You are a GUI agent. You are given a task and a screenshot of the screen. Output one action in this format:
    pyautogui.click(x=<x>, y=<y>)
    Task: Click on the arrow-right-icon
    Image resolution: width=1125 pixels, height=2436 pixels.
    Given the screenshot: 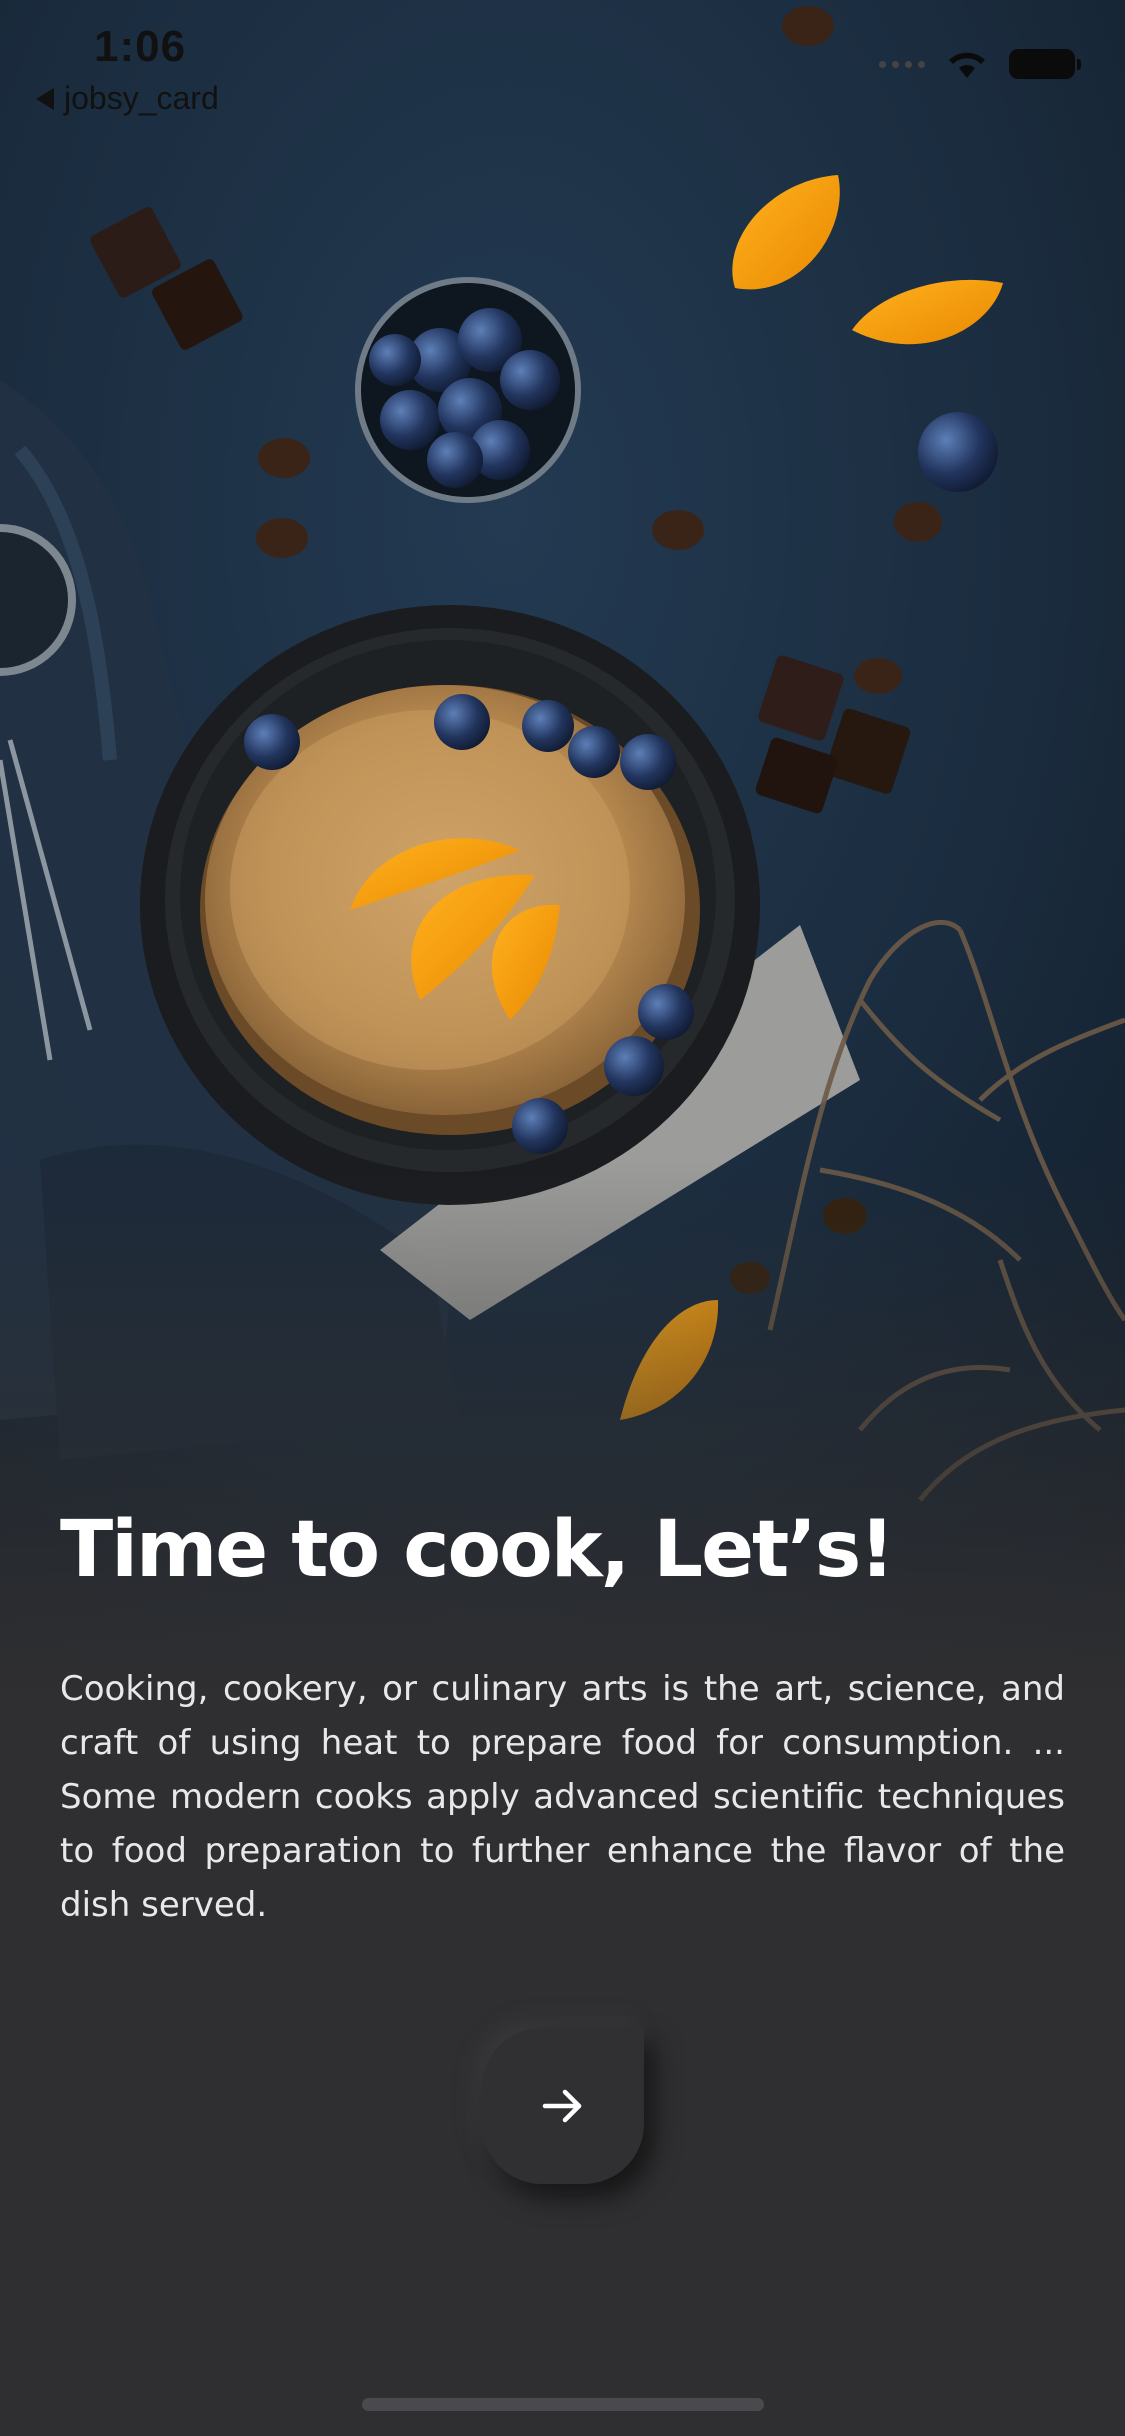 What is the action you would take?
    pyautogui.click(x=562, y=2106)
    